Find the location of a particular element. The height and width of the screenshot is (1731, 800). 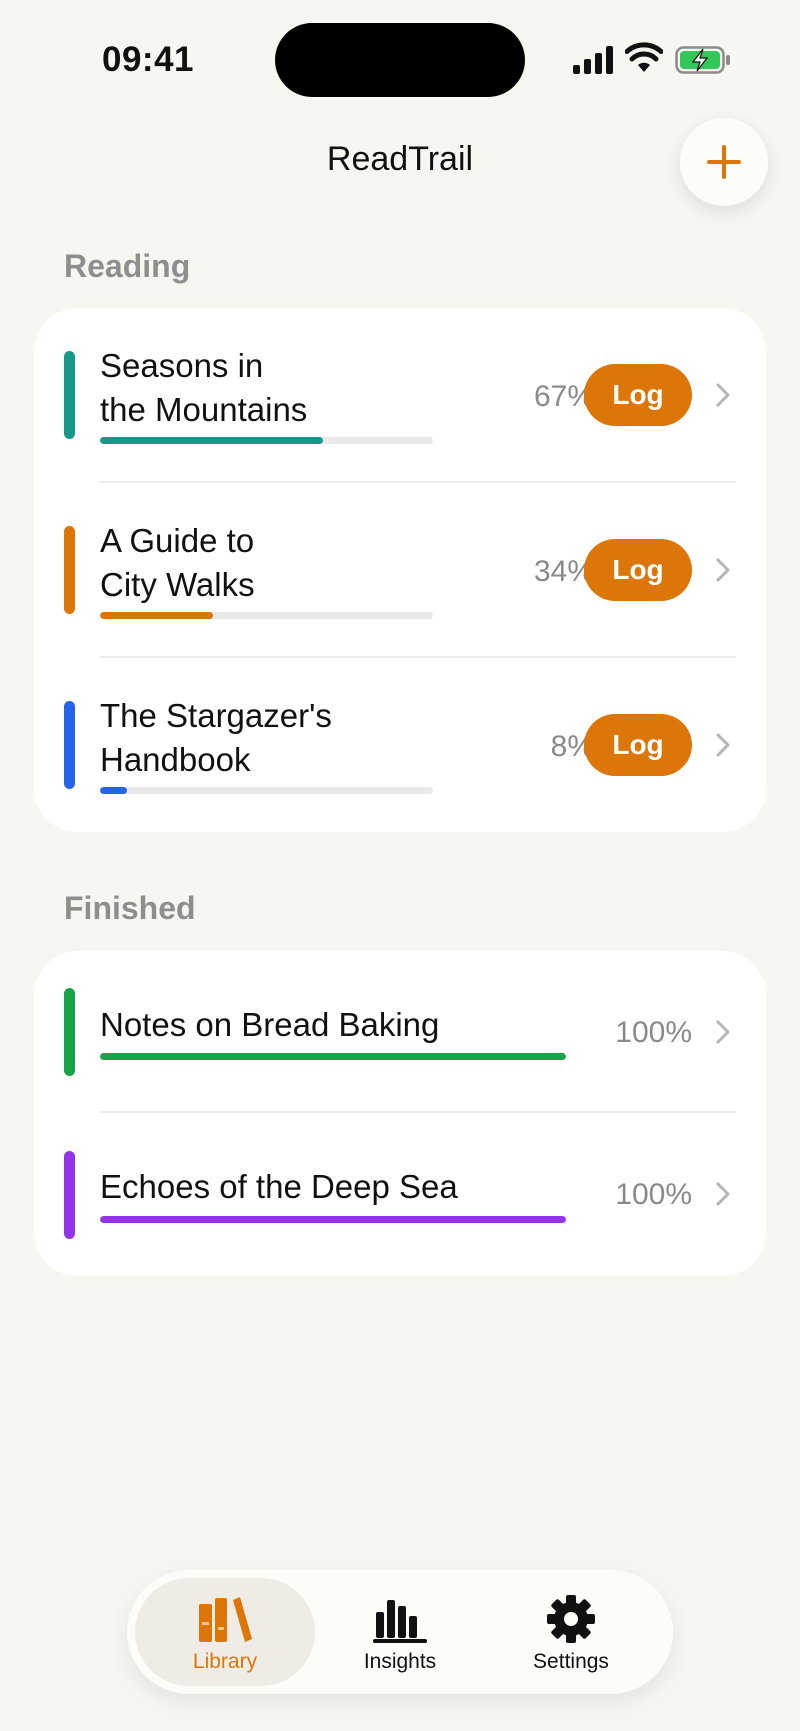

tab-library: Library is located at coordinates (225, 1632).